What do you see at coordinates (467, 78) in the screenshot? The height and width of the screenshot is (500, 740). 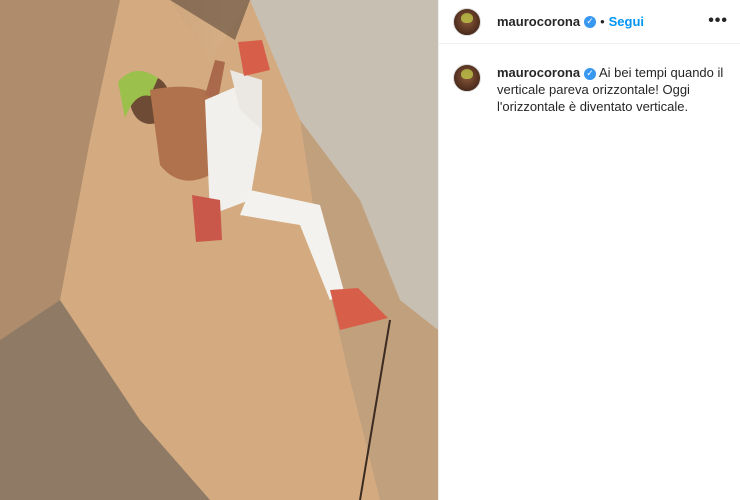 I see `caption-avatar` at bounding box center [467, 78].